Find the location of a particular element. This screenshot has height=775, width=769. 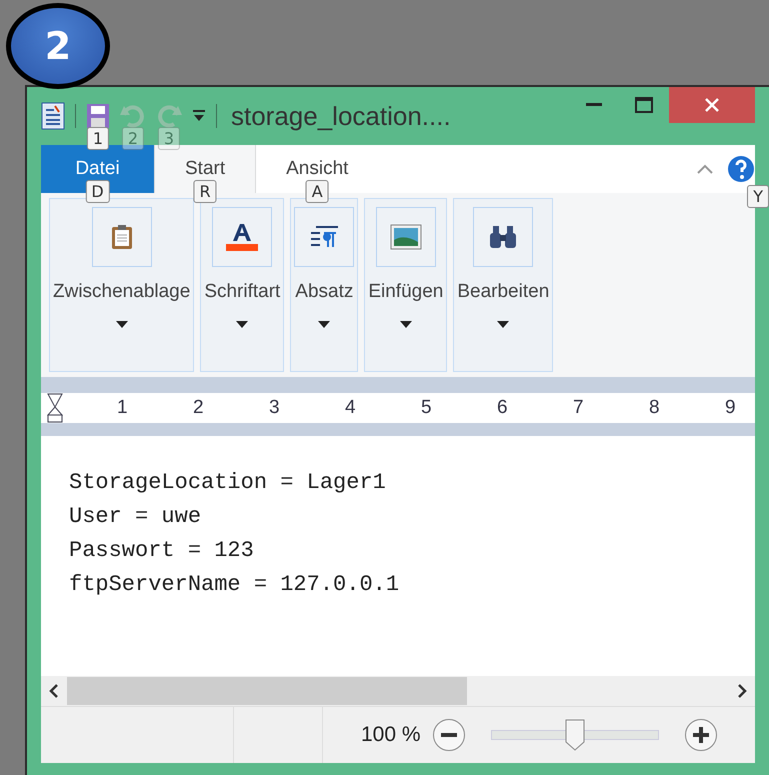

text-line: StorageLocation = Lager1 is located at coordinates (227, 482).